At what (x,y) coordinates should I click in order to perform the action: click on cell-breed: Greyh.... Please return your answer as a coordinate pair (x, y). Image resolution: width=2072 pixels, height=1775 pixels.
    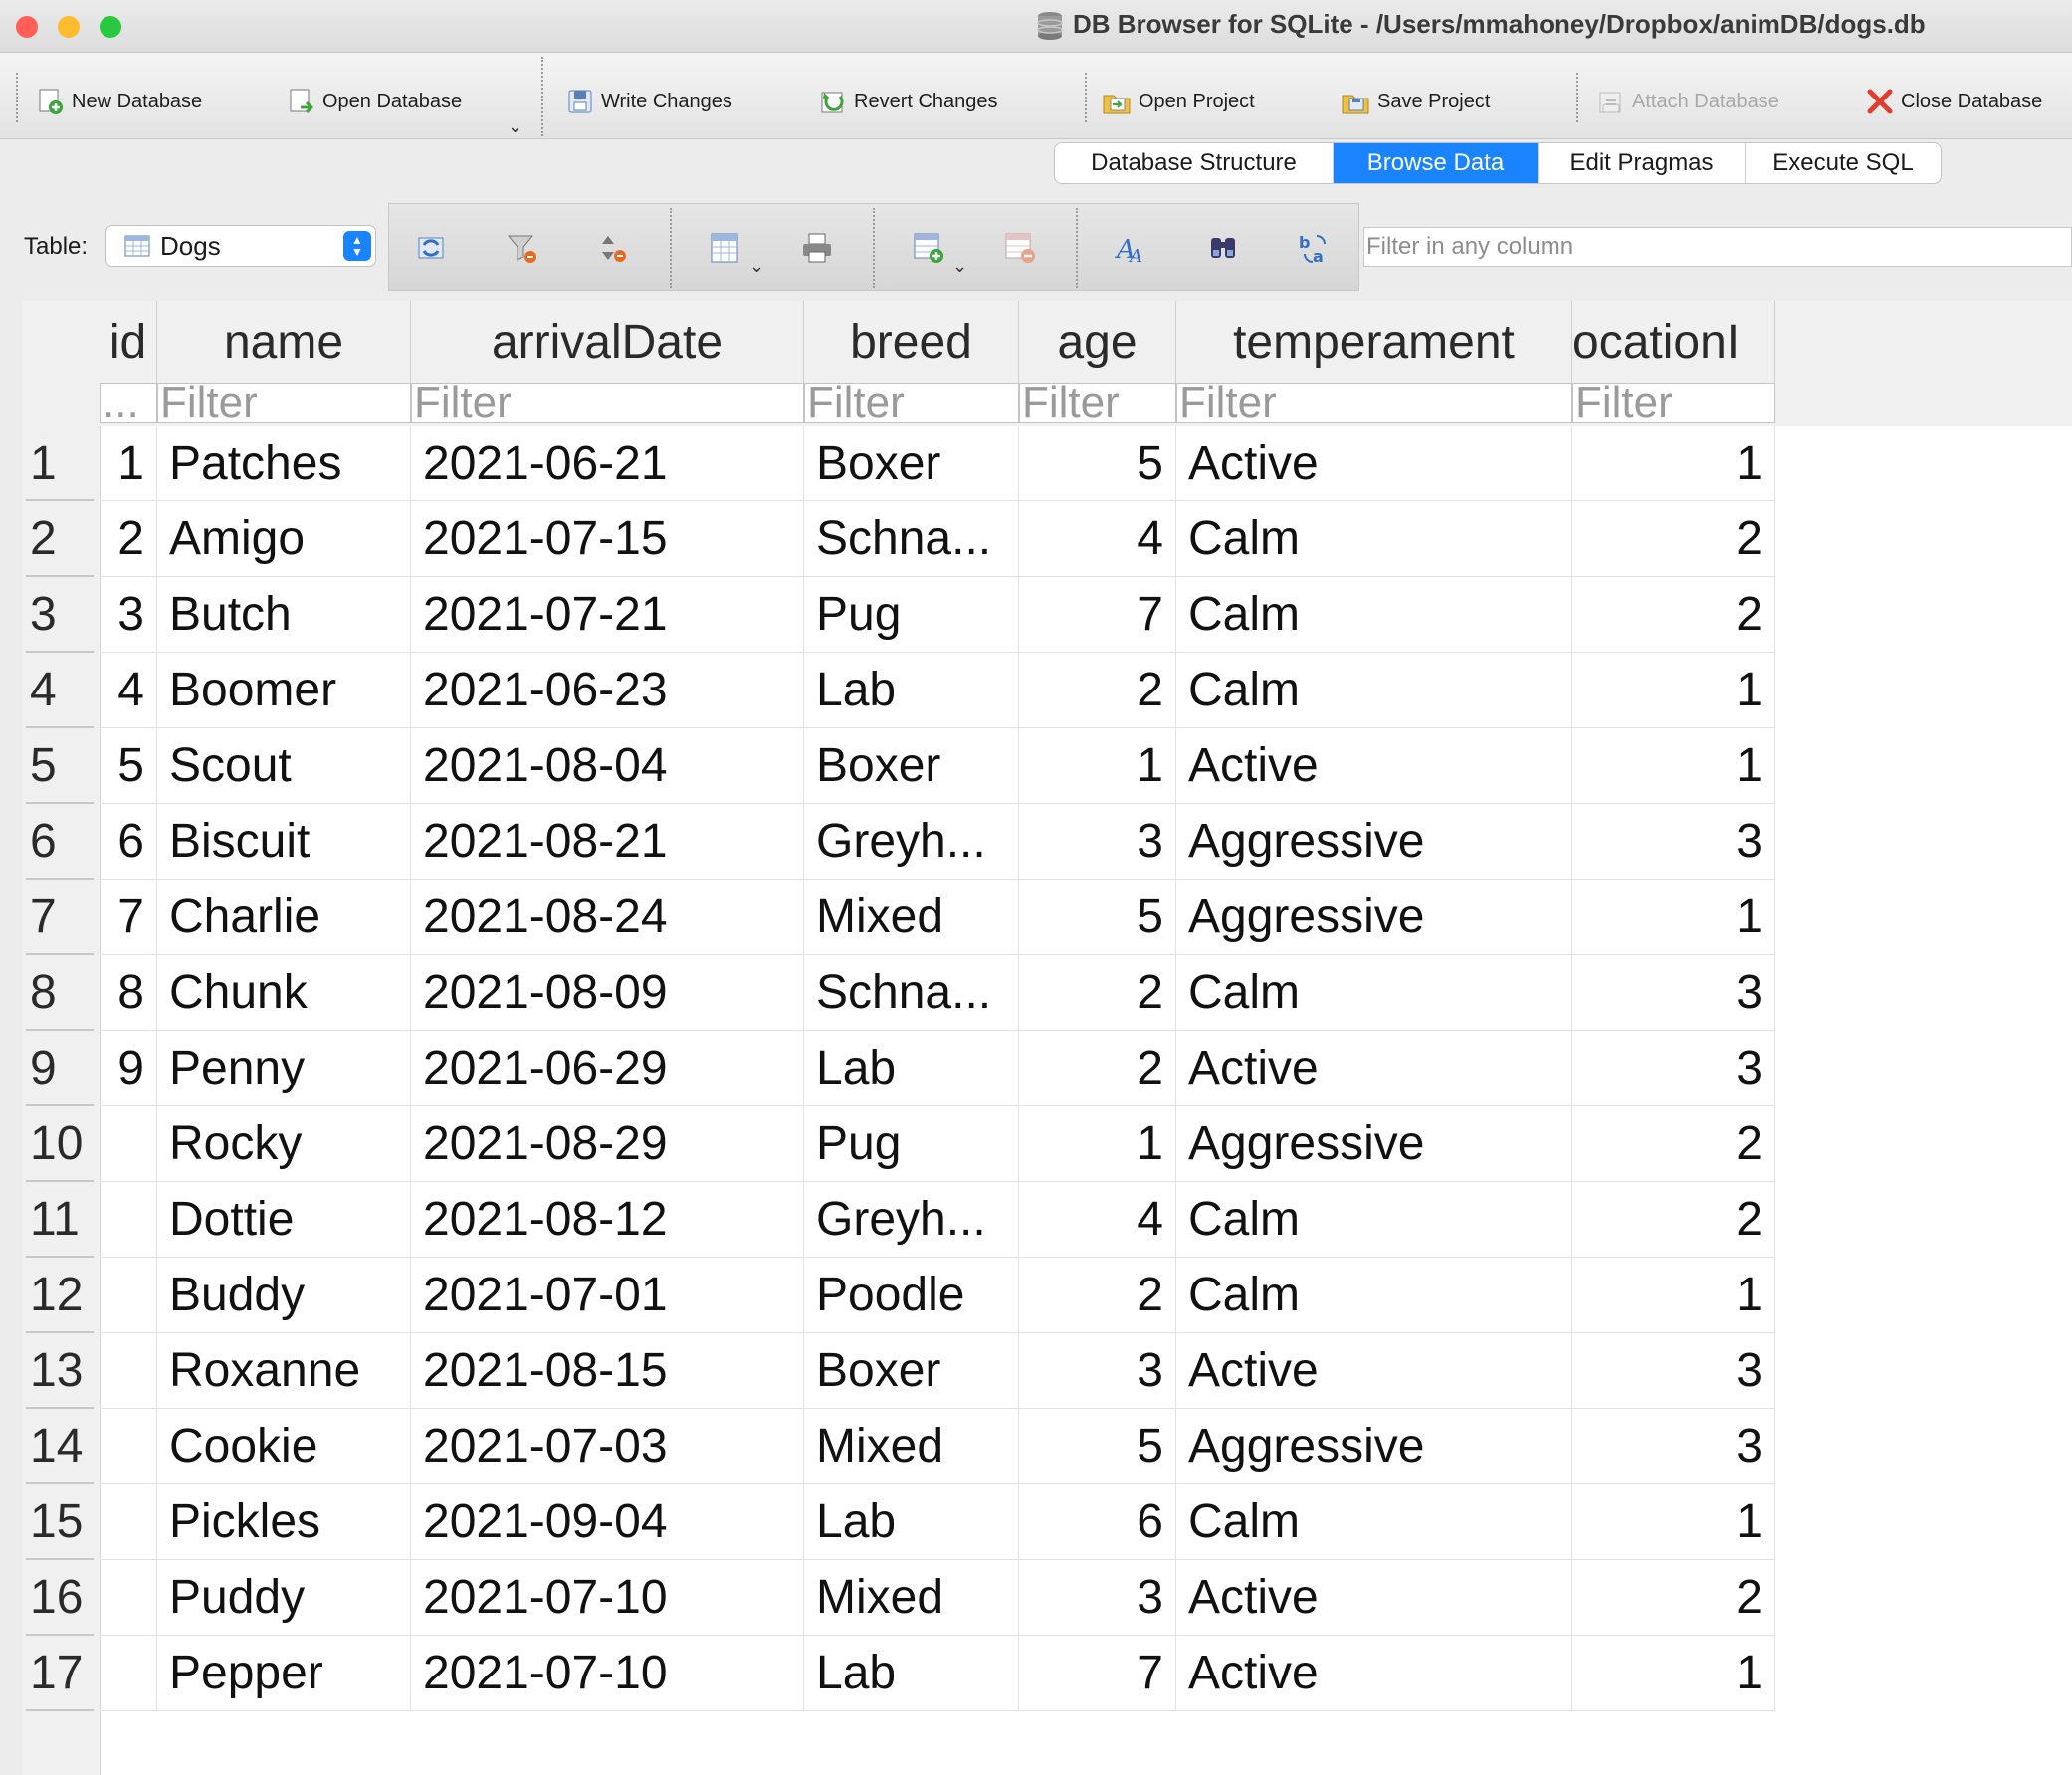
    Looking at the image, I should click on (911, 1220).